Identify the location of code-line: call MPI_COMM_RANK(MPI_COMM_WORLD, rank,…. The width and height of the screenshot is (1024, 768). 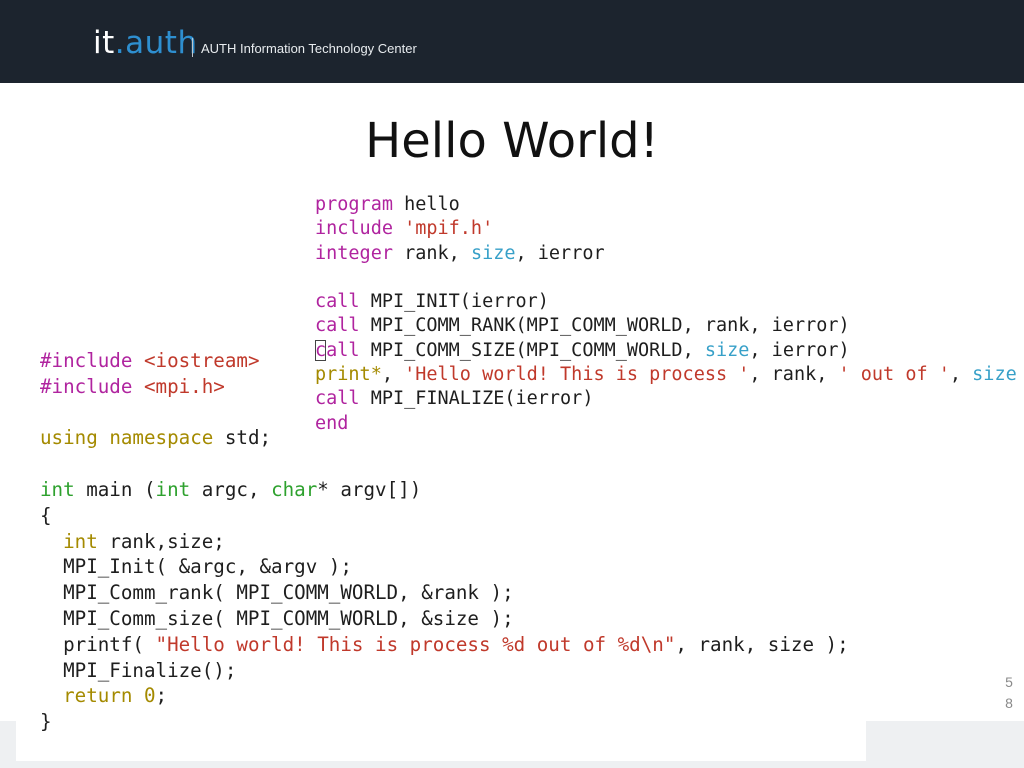
(582, 326).